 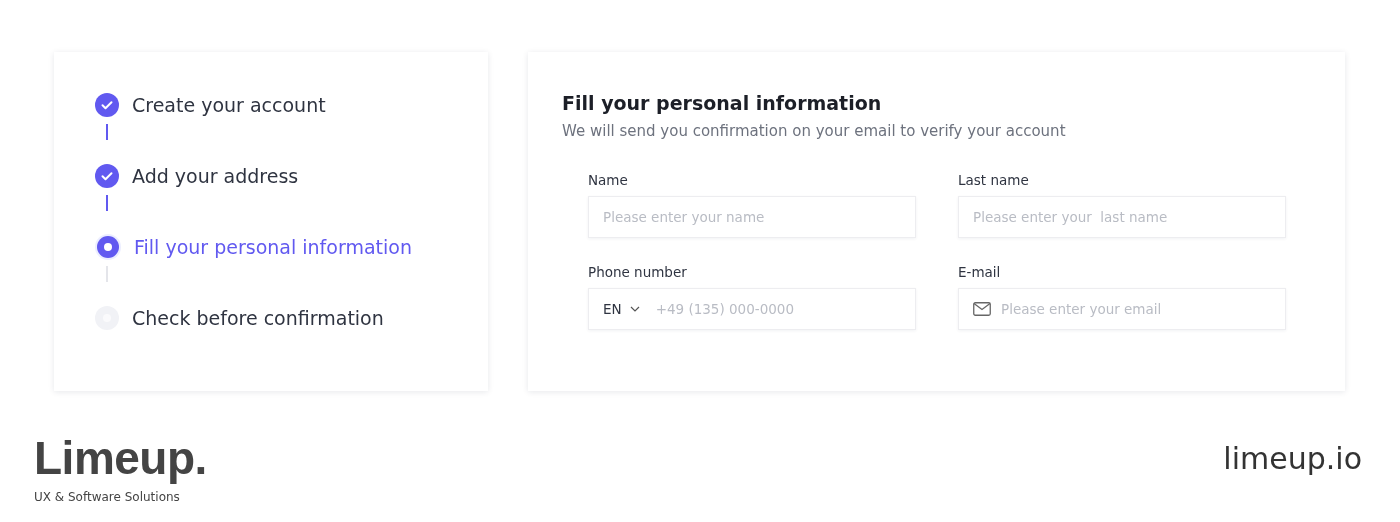 What do you see at coordinates (273, 247) in the screenshot?
I see `step-label: Fill your personal information` at bounding box center [273, 247].